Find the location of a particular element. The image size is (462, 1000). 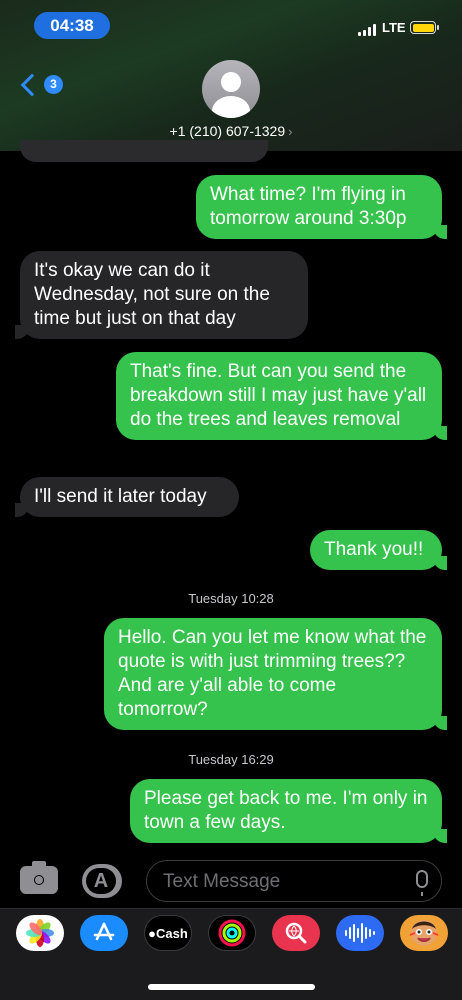

apple-cash-icon: ● Cash is located at coordinates (168, 933).